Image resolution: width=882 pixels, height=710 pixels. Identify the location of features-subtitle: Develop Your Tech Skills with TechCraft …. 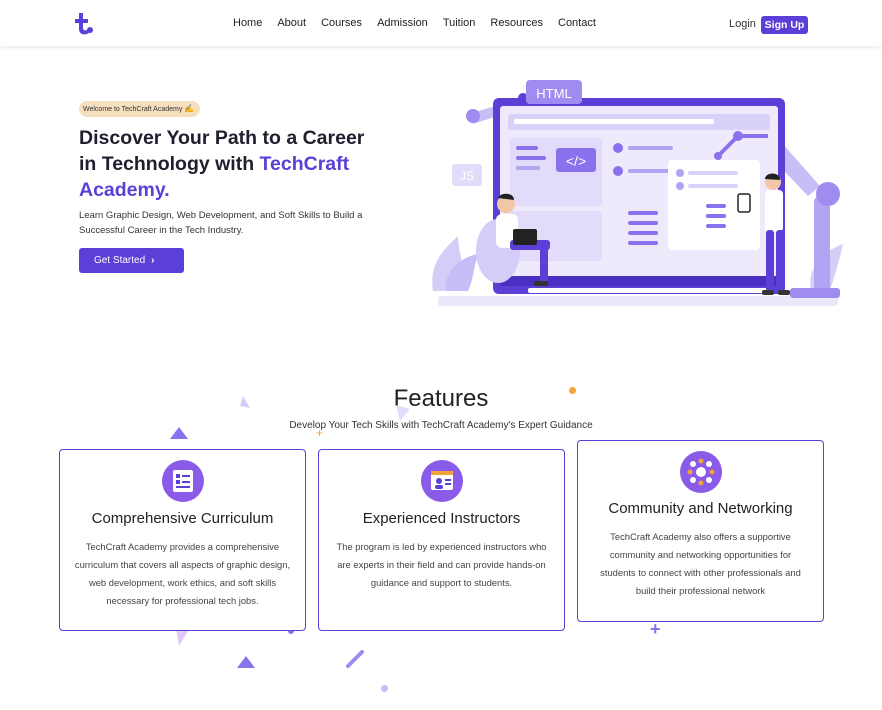
(441, 425).